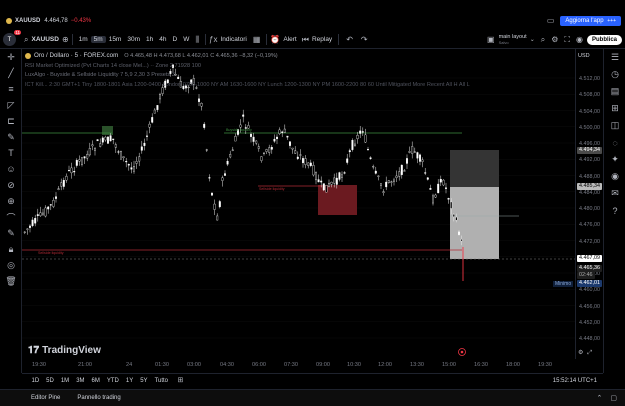 The image size is (625, 406). What do you see at coordinates (614, 210) in the screenshot?
I see `help-icon: ?` at bounding box center [614, 210].